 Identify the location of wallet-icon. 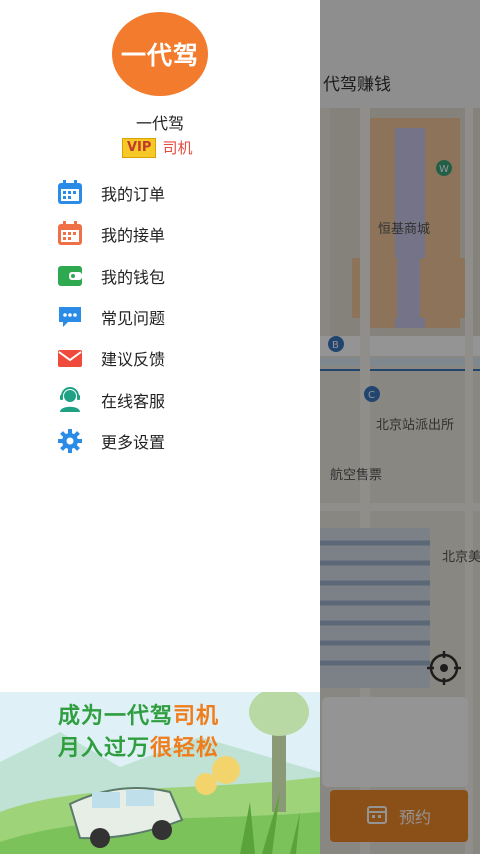
(70, 276).